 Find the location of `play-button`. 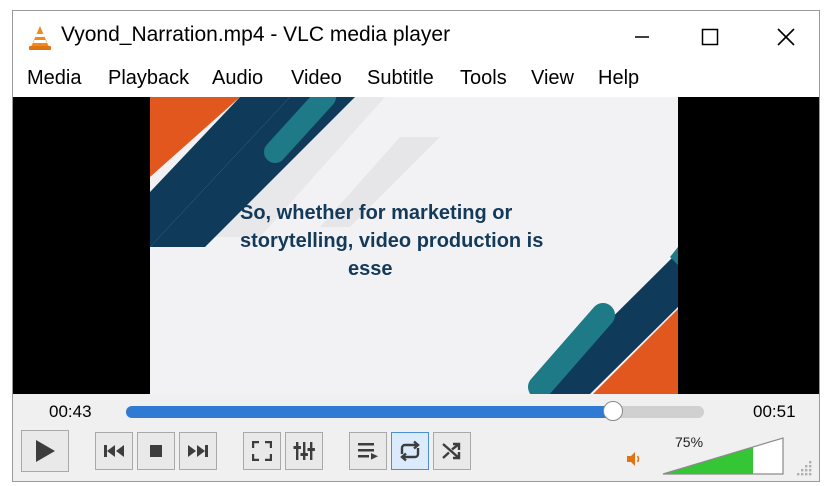

play-button is located at coordinates (45, 451).